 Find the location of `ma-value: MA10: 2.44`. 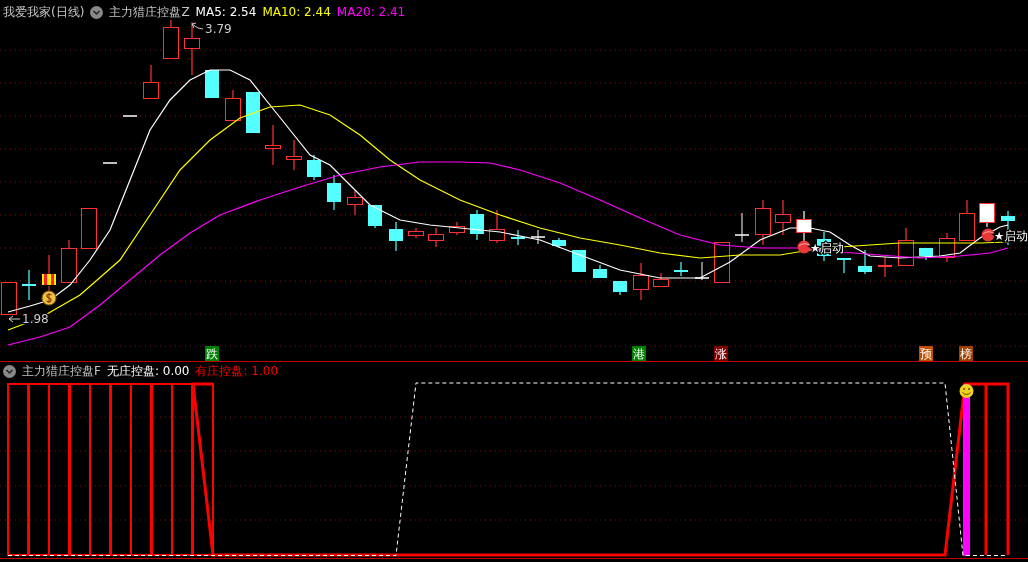

ma-value: MA10: 2.44 is located at coordinates (296, 12).